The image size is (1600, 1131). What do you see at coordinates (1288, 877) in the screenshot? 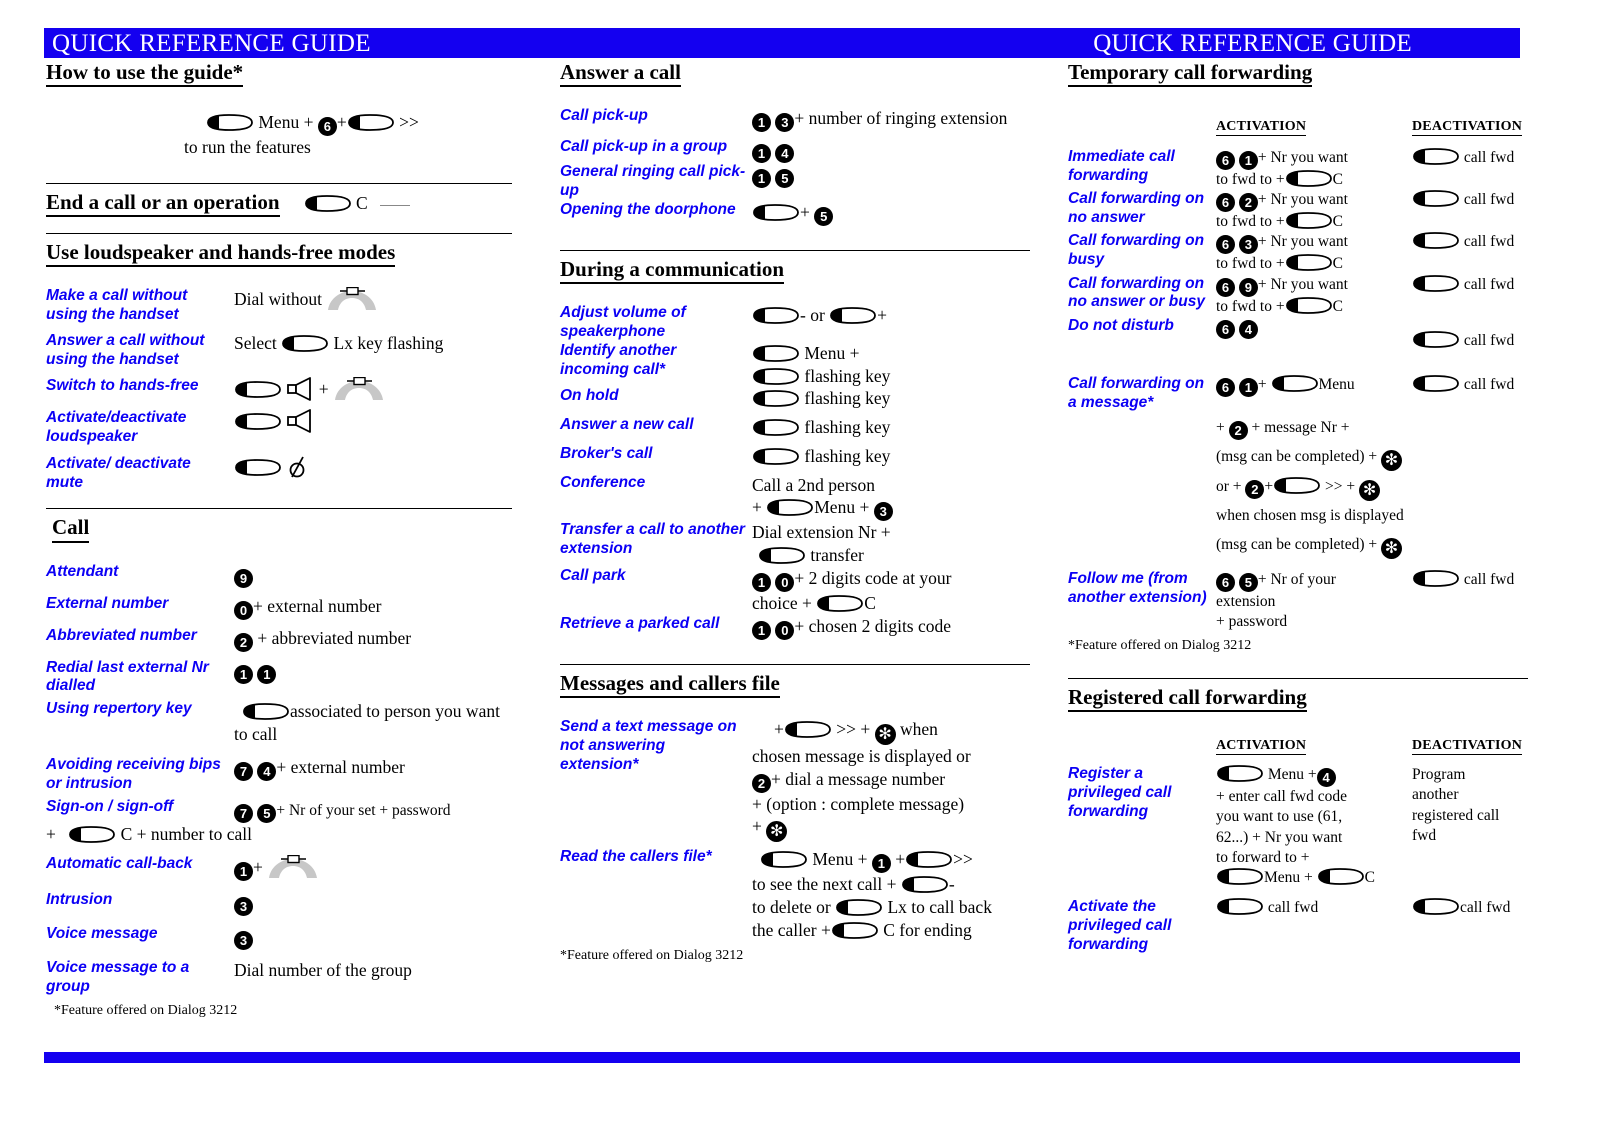
I see `menu-label: Menu +` at bounding box center [1288, 877].